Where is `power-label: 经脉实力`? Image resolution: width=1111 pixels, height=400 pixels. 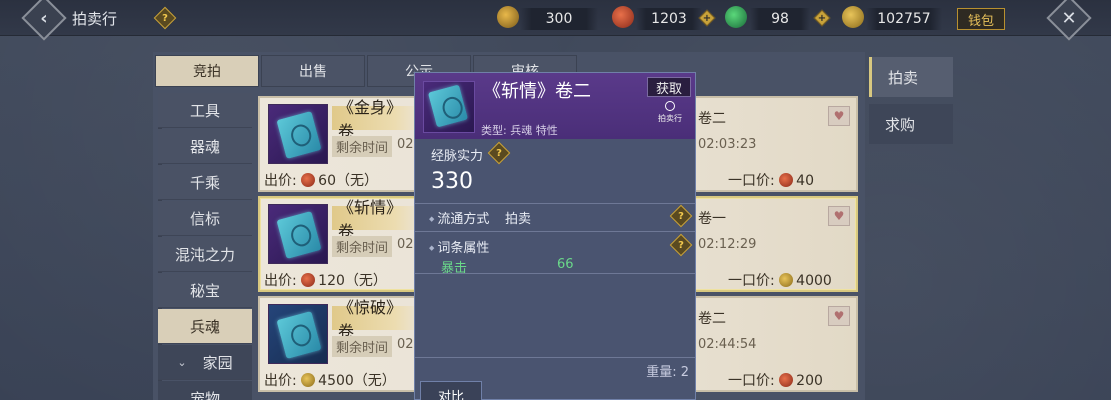
power-label: 经脉实力 is located at coordinates (457, 156).